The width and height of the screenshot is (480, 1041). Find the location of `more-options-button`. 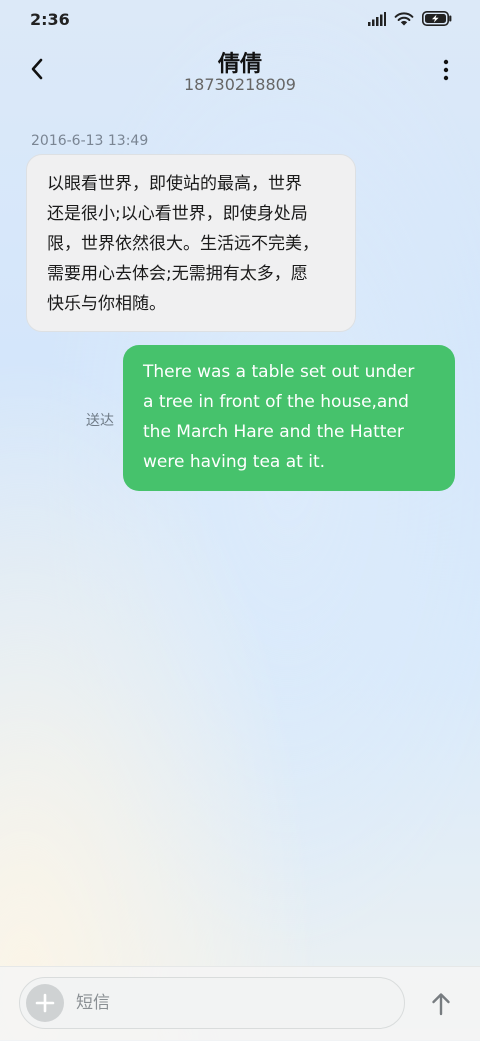

more-options-button is located at coordinates (446, 70).